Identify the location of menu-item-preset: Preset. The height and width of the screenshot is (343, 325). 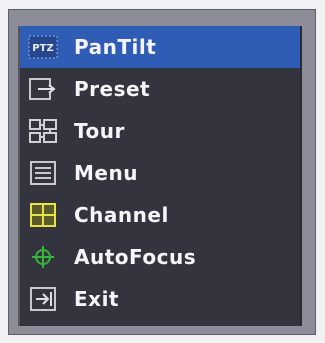
(160, 89).